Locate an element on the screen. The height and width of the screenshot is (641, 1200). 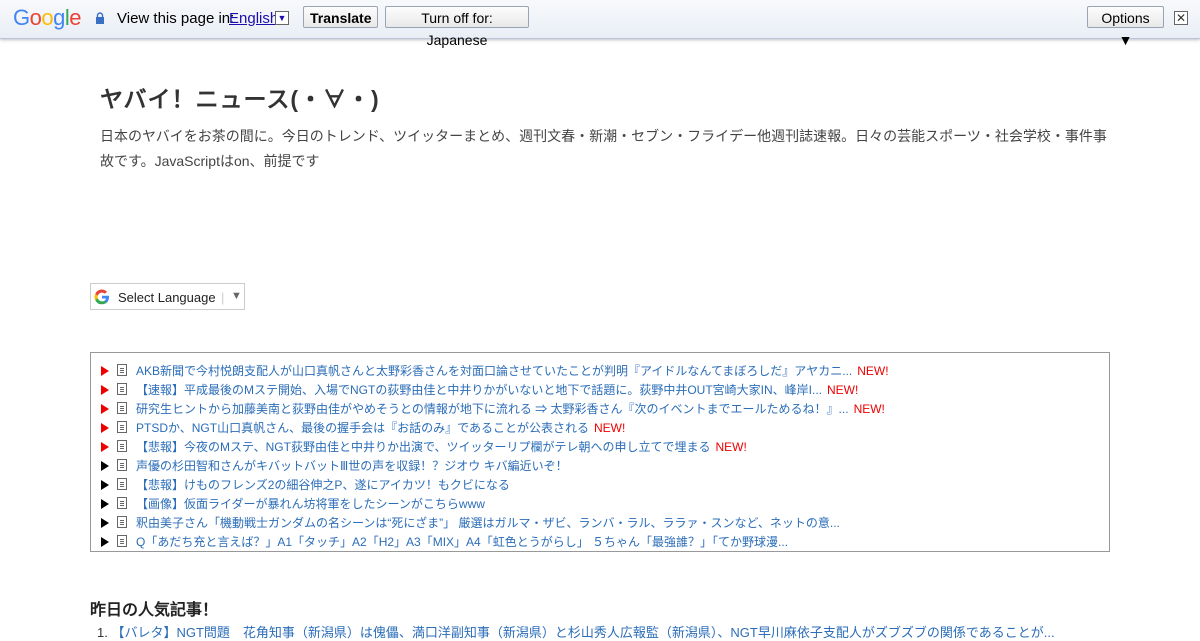
view-in-label: View this page in: is located at coordinates (176, 18).